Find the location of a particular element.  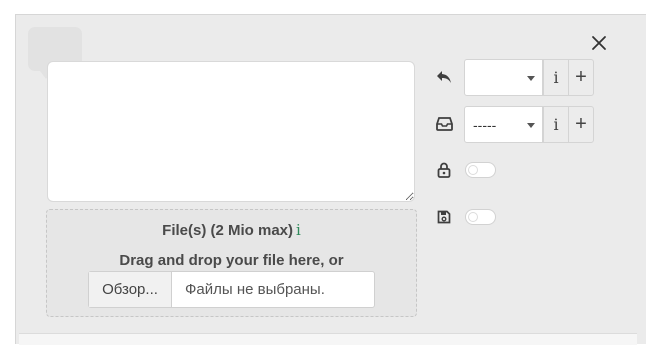

private-toggle is located at coordinates (480, 170).